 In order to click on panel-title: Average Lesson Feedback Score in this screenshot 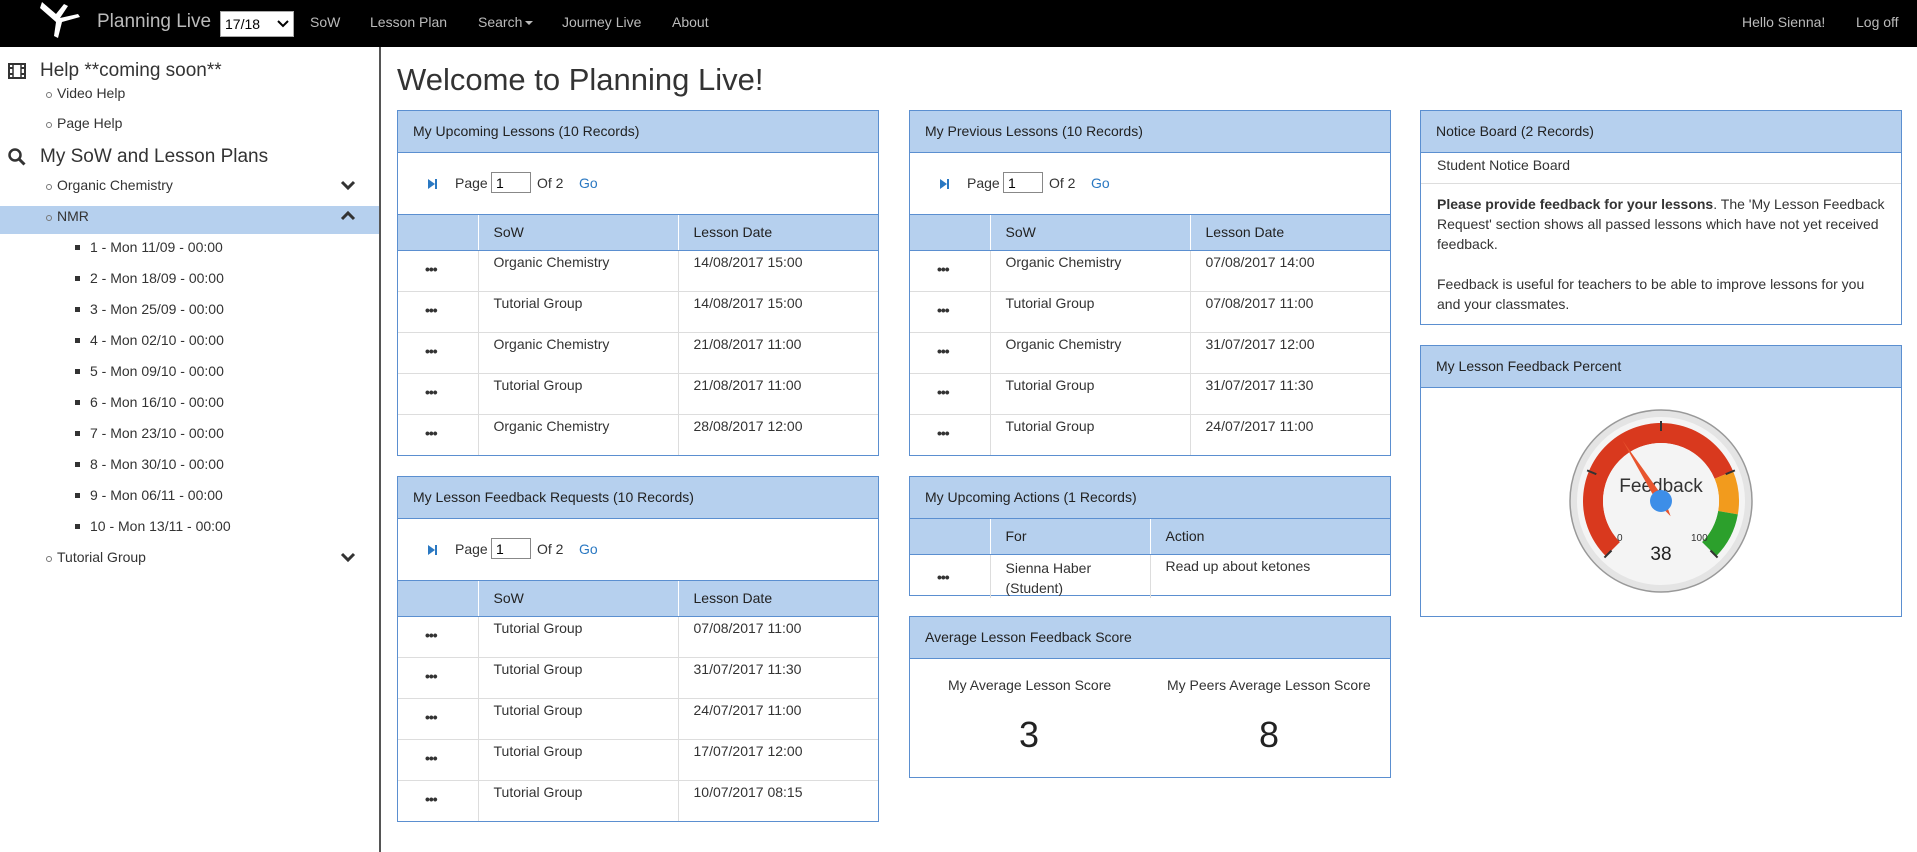, I will do `click(1150, 638)`.